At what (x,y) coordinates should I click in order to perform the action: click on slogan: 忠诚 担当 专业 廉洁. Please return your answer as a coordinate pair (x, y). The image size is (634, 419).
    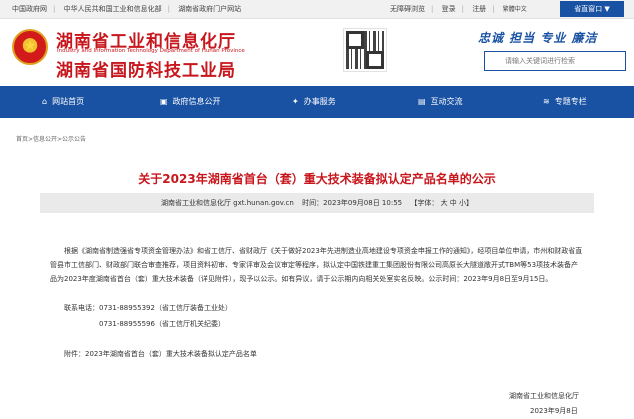
    Looking at the image, I should click on (538, 38).